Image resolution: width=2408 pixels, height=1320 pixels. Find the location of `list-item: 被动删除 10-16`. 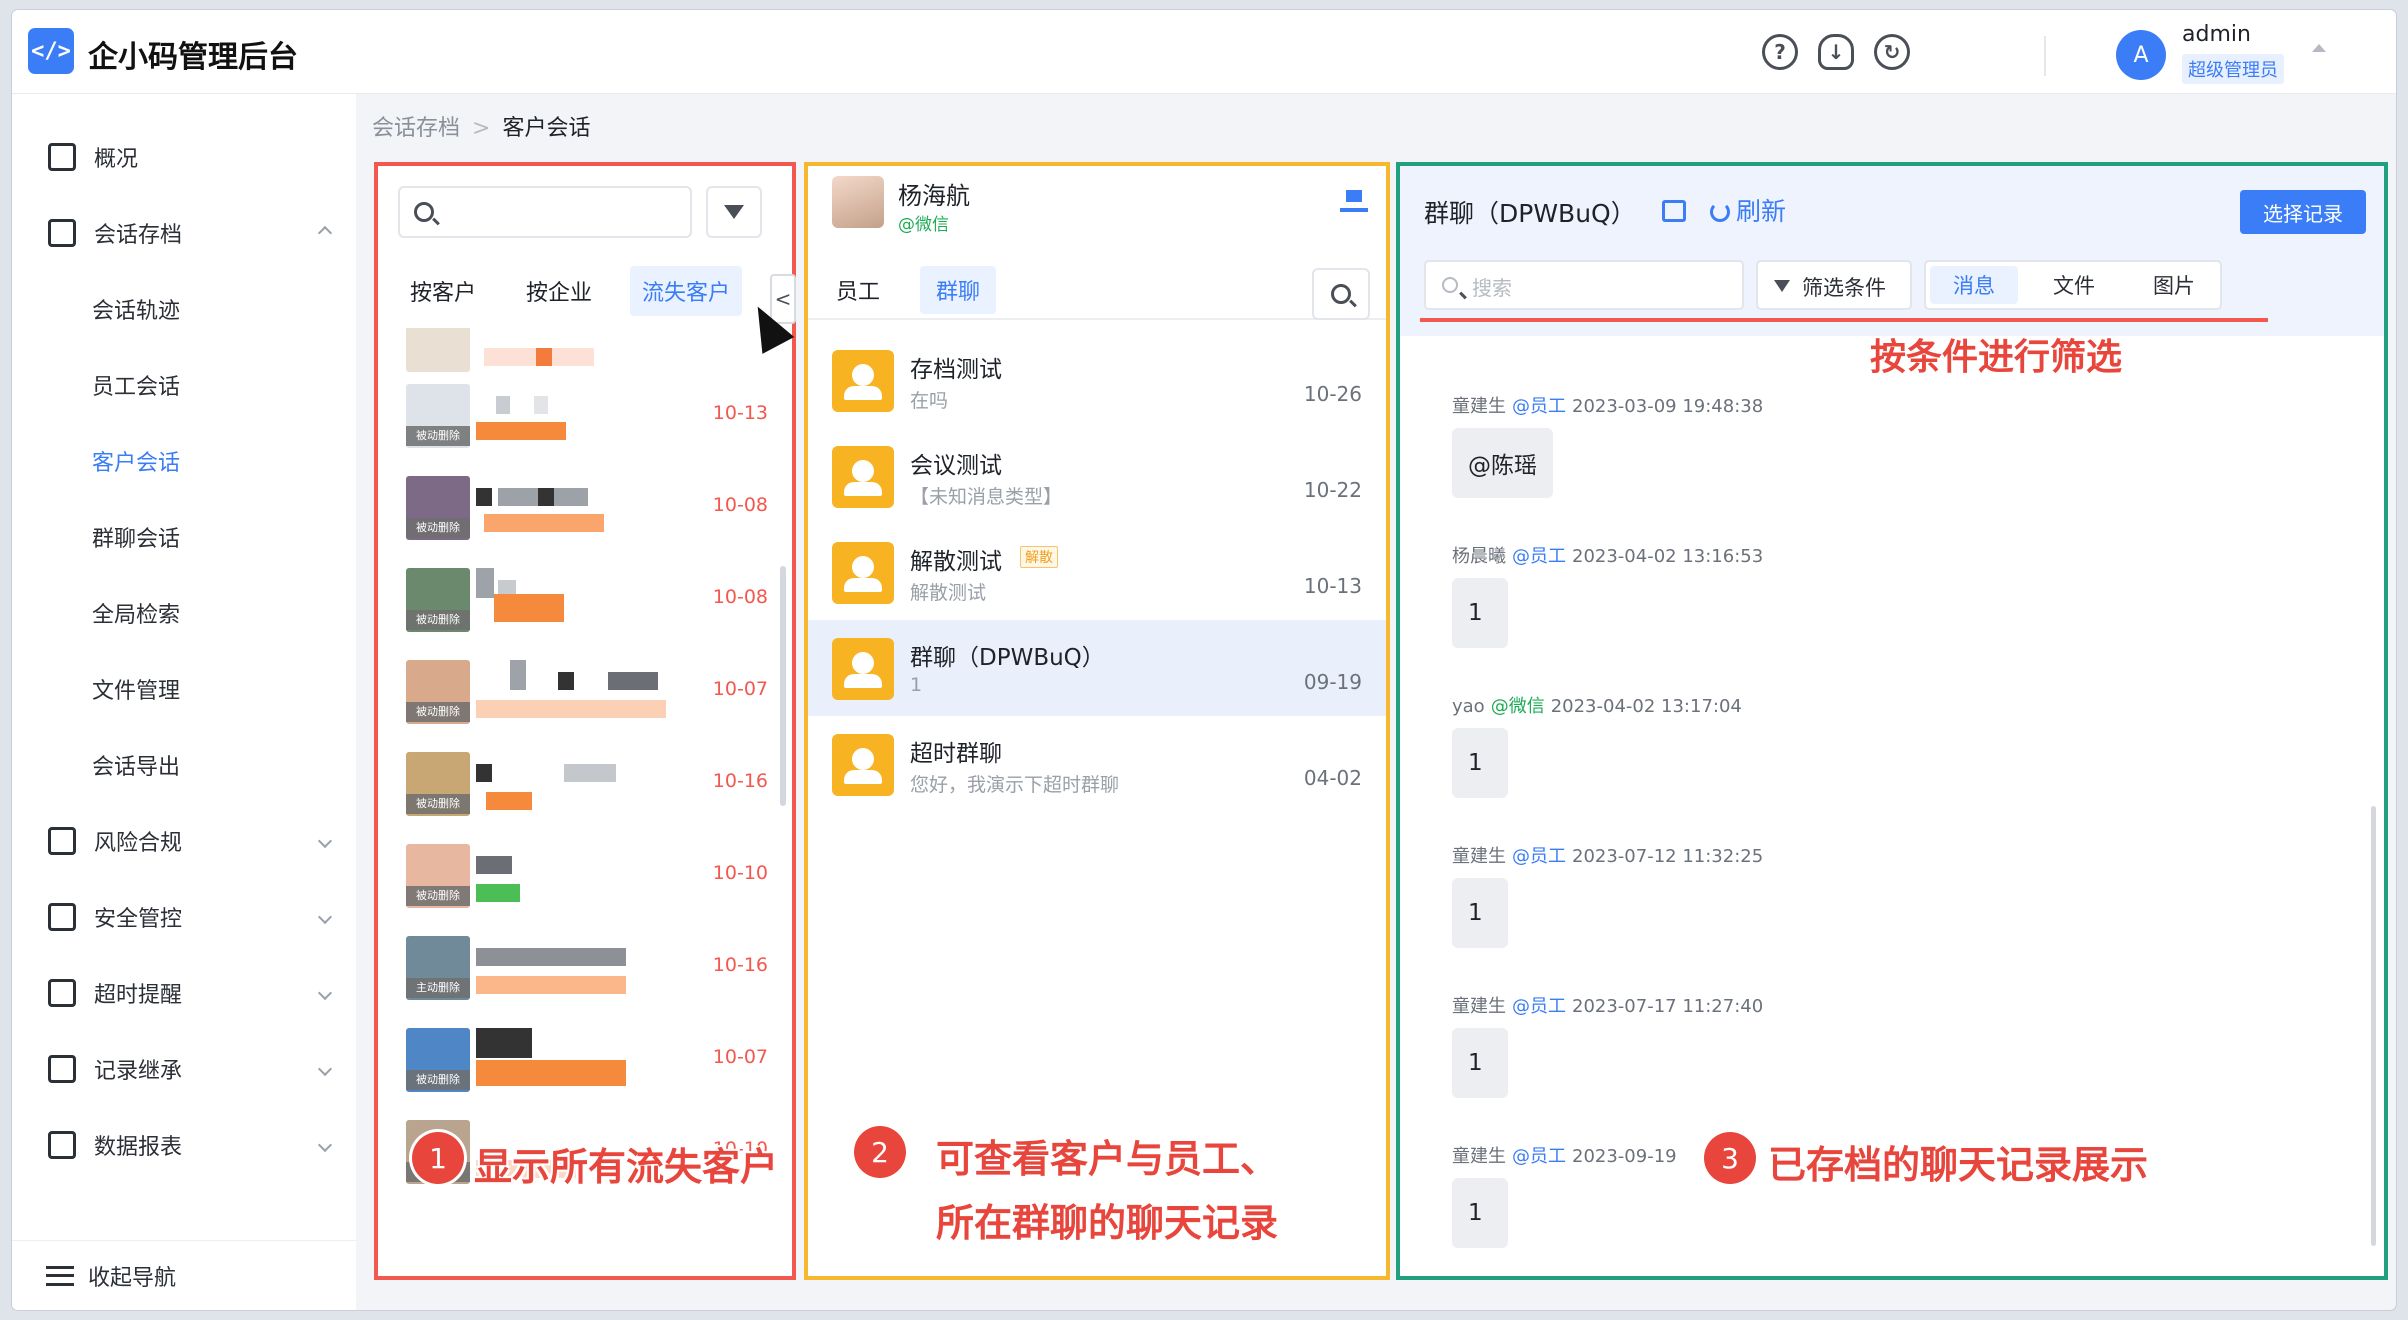

list-item: 被动删除 10-16 is located at coordinates (588, 794).